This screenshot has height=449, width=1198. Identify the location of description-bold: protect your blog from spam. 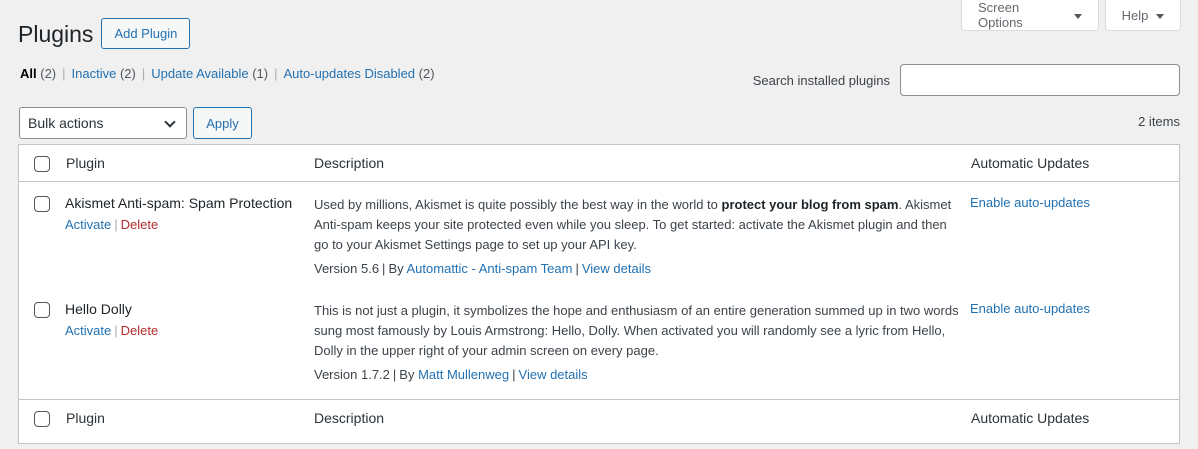
(810, 204).